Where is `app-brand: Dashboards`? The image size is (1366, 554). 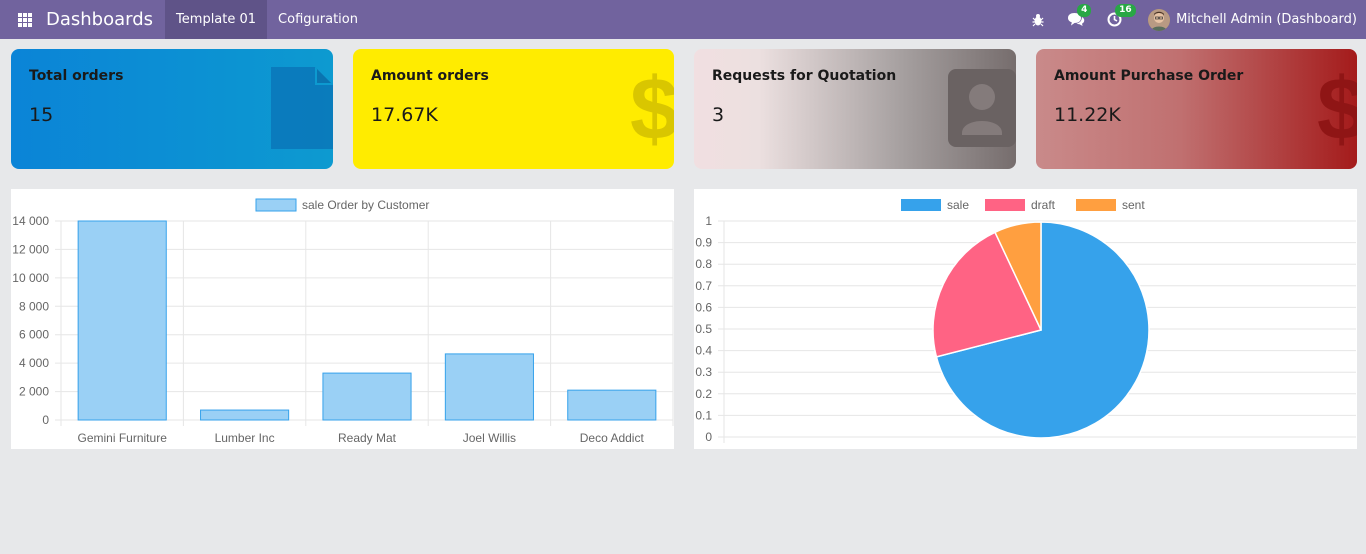
app-brand: Dashboards is located at coordinates (99, 19).